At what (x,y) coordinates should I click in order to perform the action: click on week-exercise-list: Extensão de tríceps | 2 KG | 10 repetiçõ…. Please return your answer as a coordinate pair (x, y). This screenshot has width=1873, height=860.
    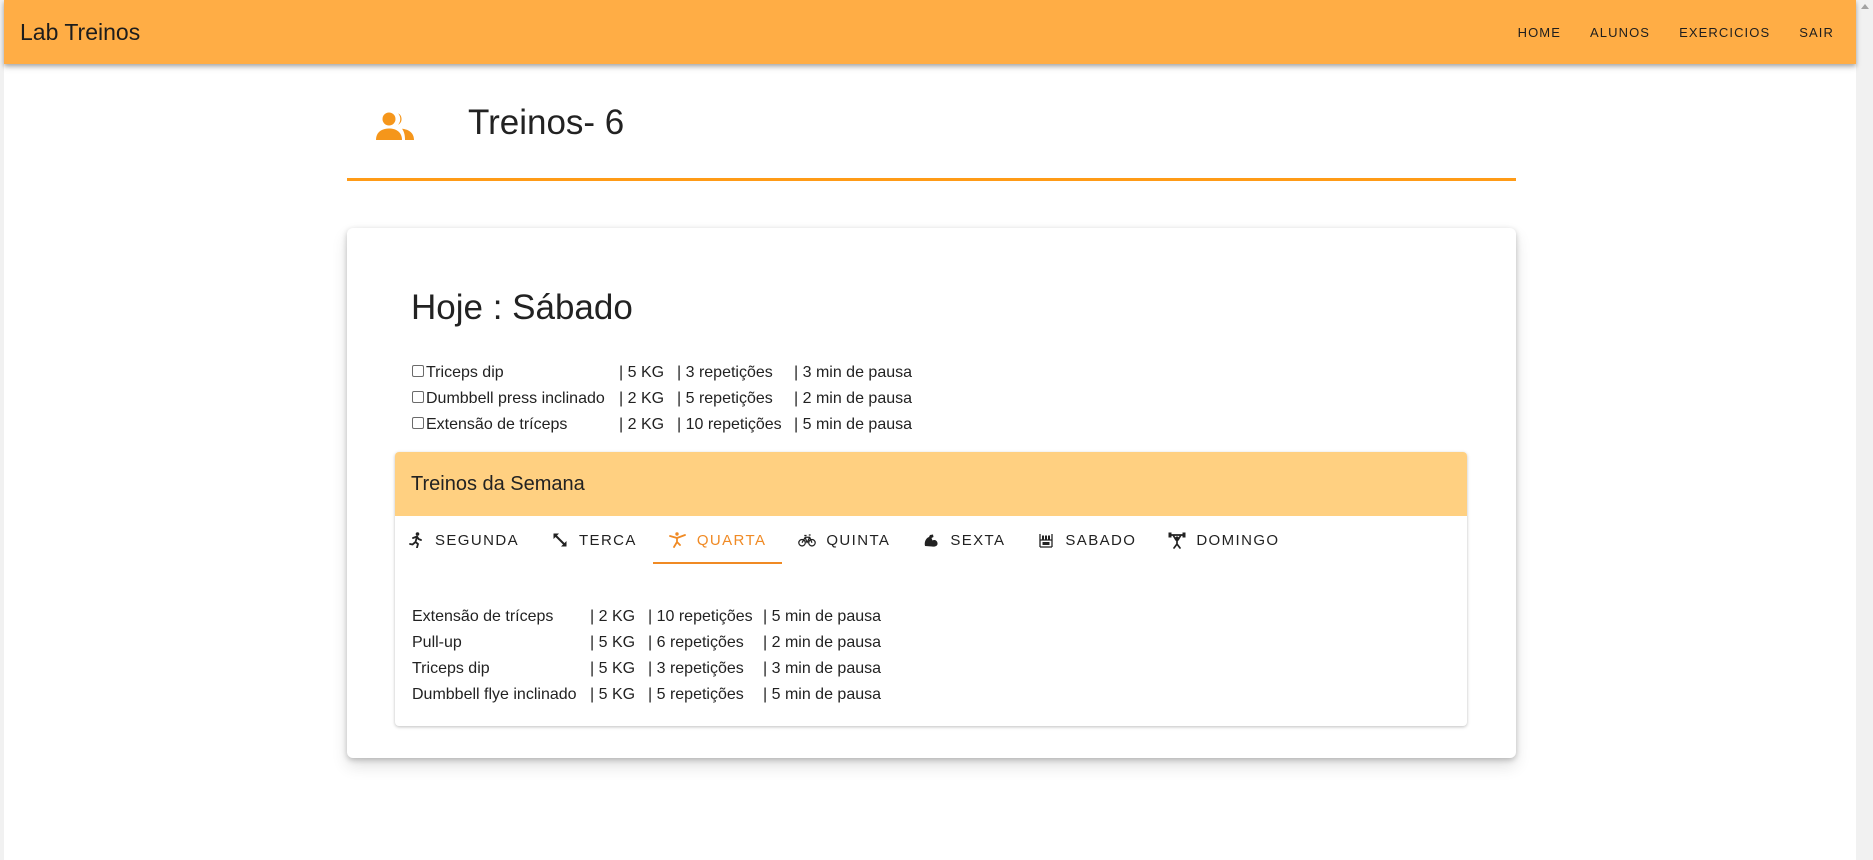
    Looking at the image, I should click on (646, 656).